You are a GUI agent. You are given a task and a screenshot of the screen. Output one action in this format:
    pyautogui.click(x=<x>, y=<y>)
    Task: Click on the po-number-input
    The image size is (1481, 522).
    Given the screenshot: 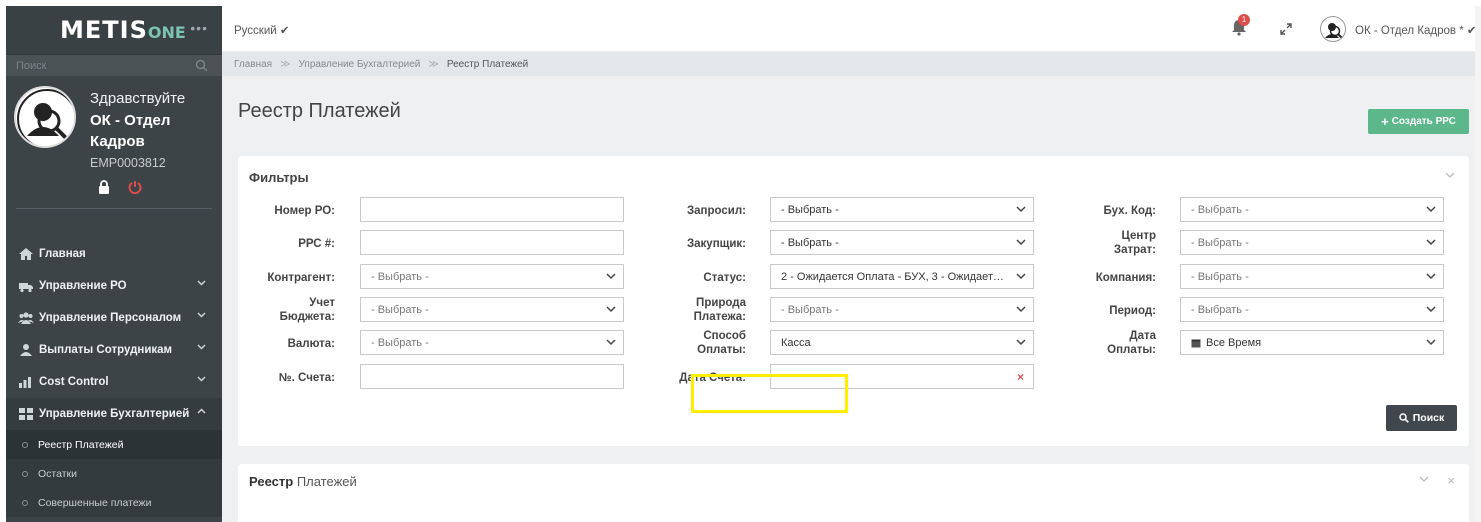 What is the action you would take?
    pyautogui.click(x=492, y=209)
    